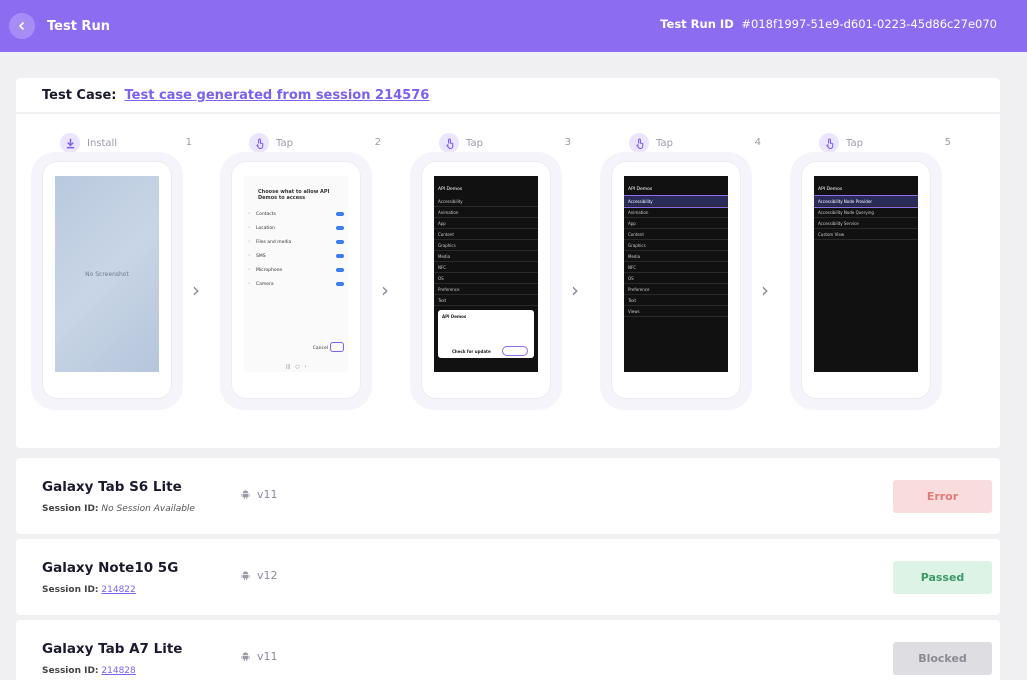 The height and width of the screenshot is (680, 1027). Describe the element at coordinates (296, 367) in the screenshot. I see `nav-bar: ||| ○ ‹` at that location.